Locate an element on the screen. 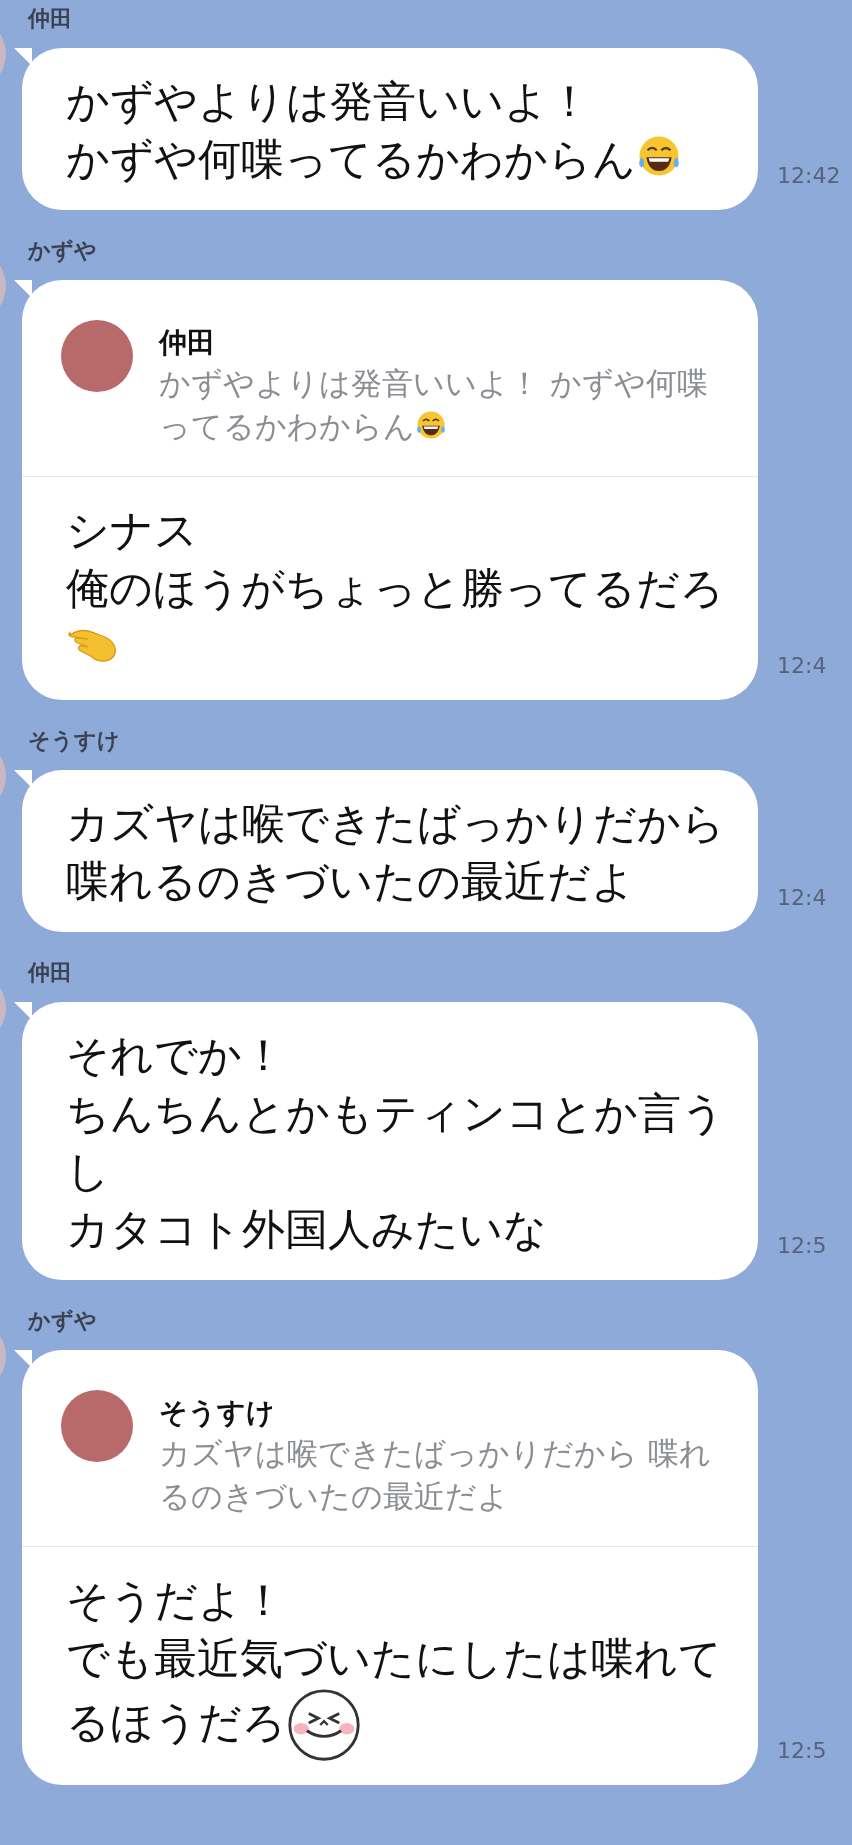 This screenshot has width=852, height=1845. quoted-sender: そうすけ is located at coordinates (217, 1412).